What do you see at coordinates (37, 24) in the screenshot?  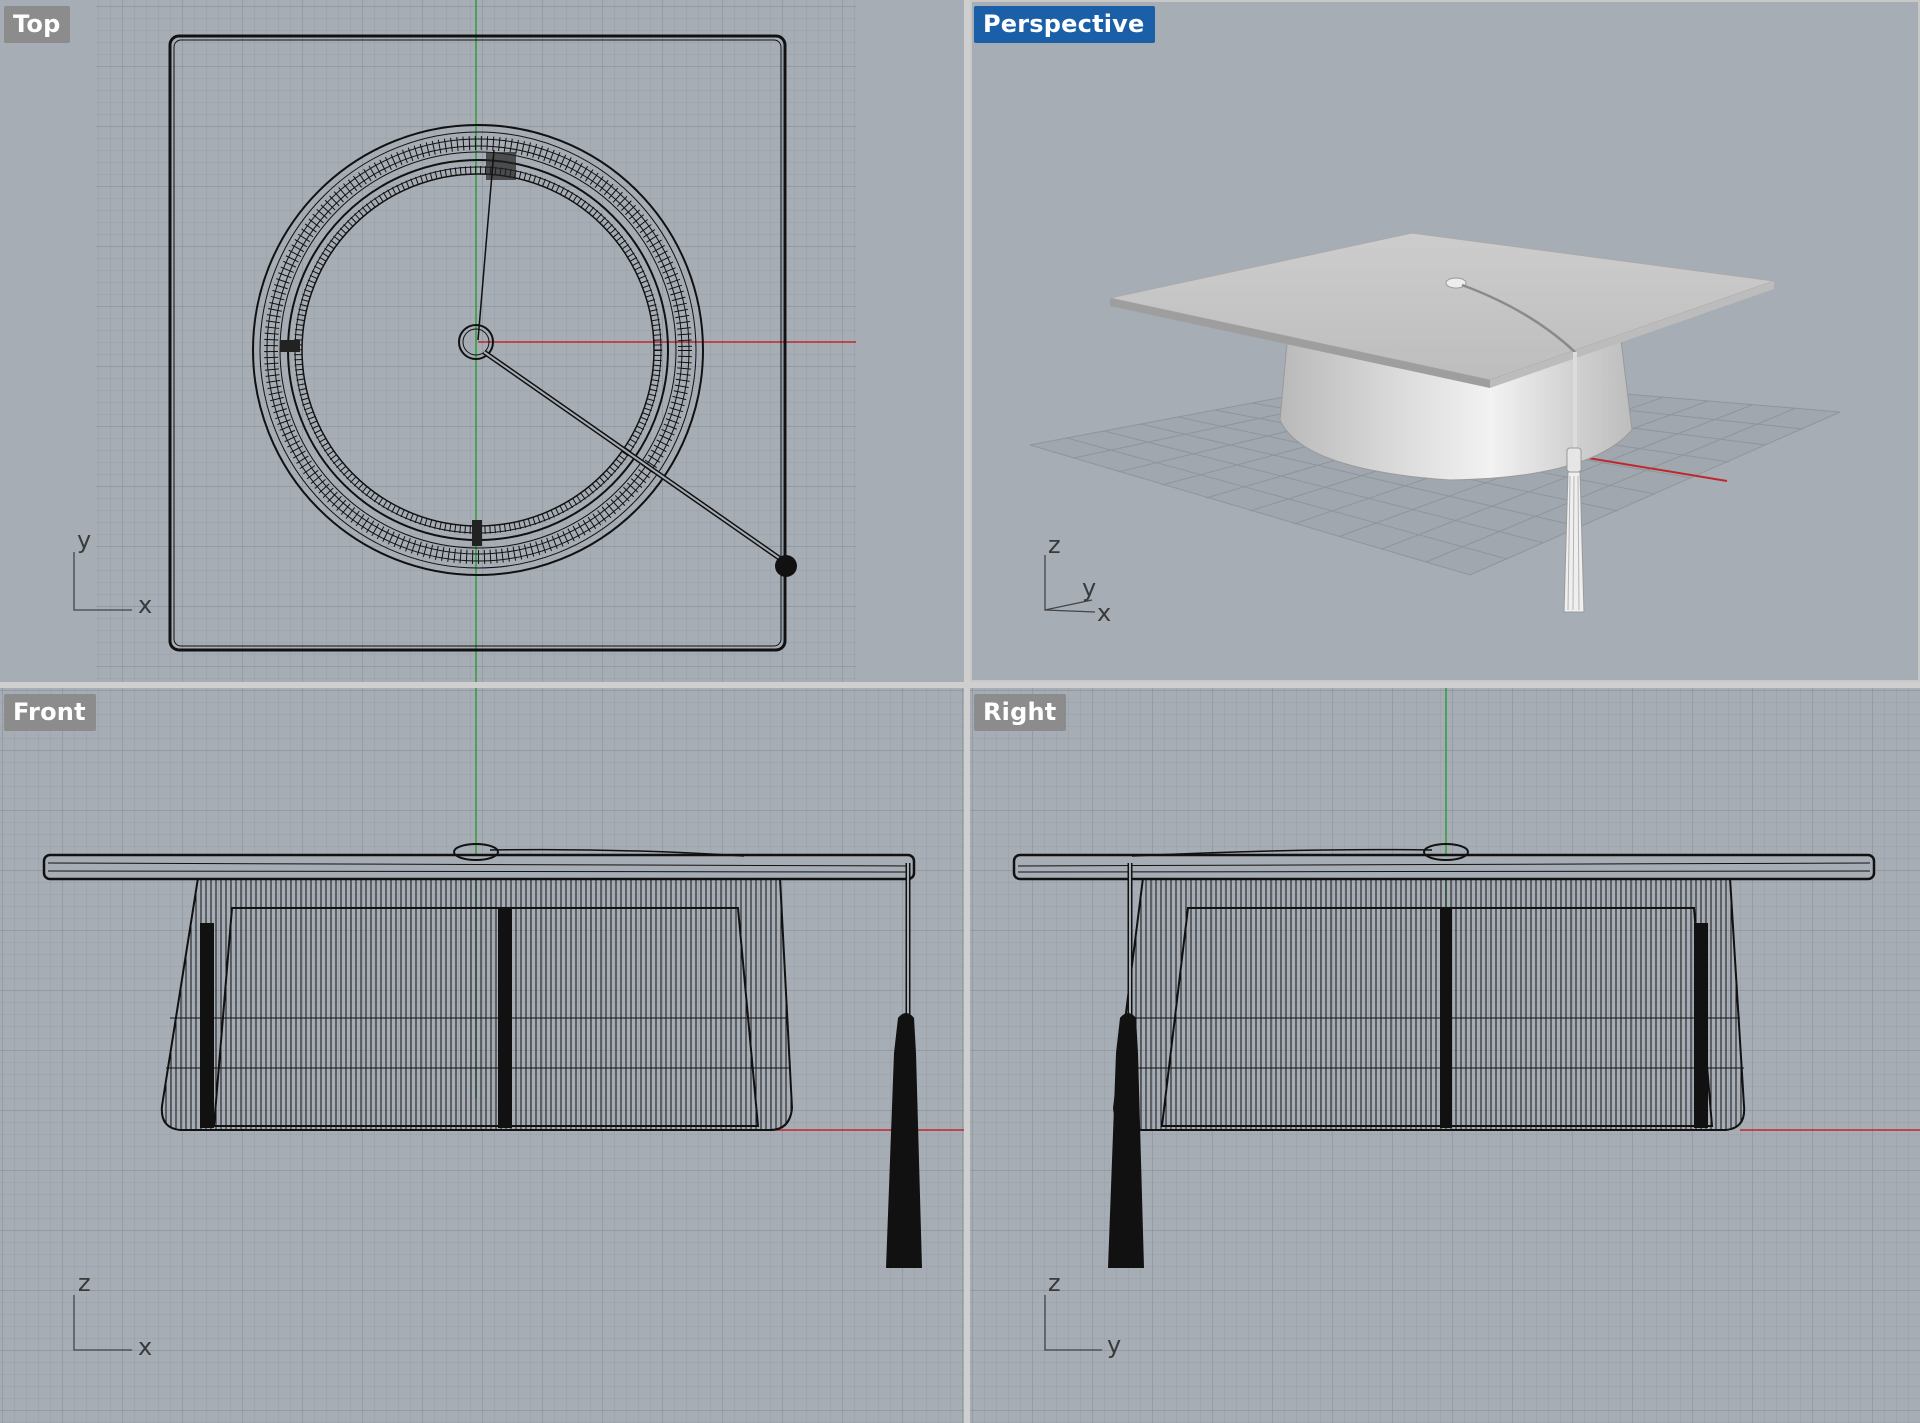 I see `viewport-title-top: Top` at bounding box center [37, 24].